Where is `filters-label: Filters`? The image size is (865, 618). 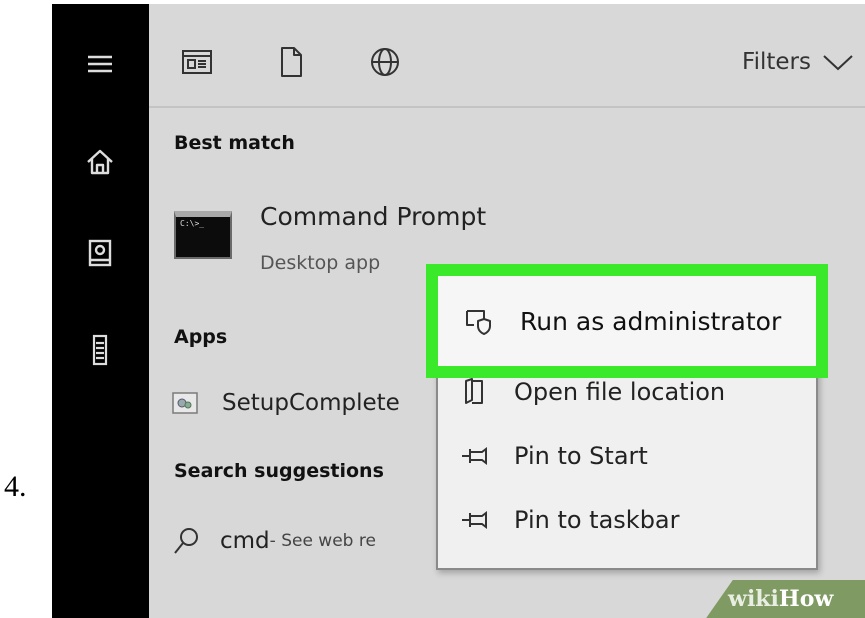 filters-label: Filters is located at coordinates (776, 62).